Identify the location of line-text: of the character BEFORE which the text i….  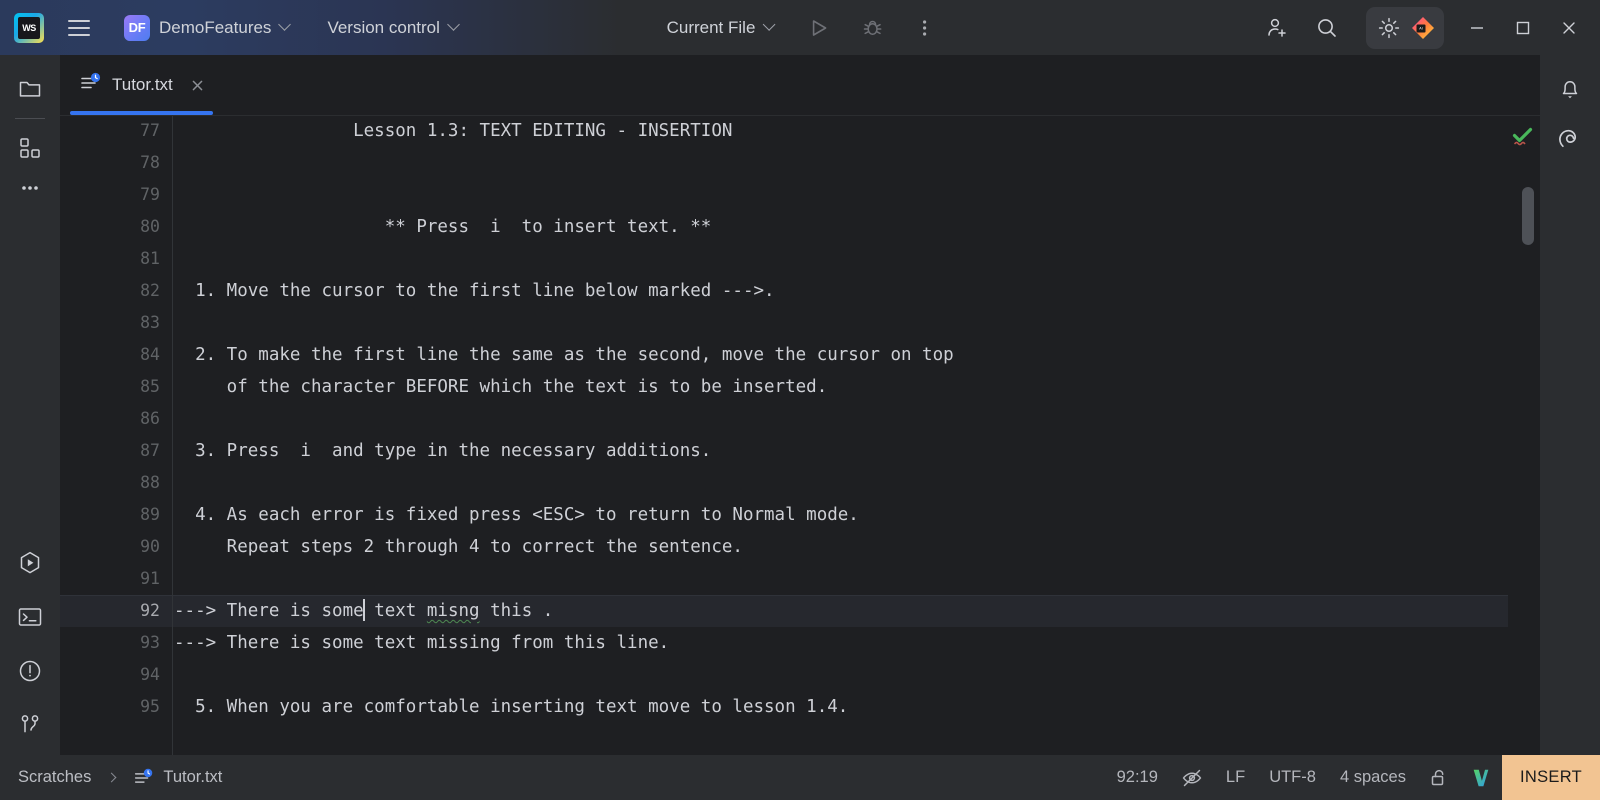
(840, 387).